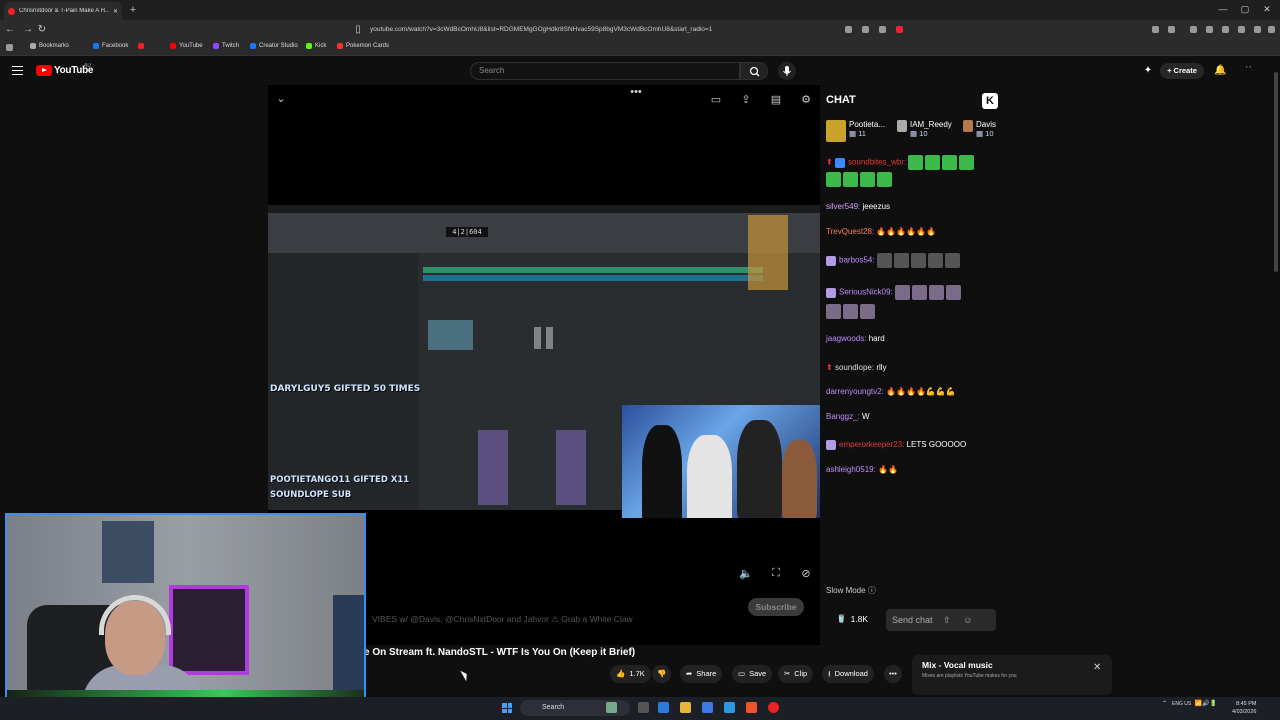 Image resolution: width=1280 pixels, height=720 pixels. What do you see at coordinates (9, 47) in the screenshot?
I see `apps-icon` at bounding box center [9, 47].